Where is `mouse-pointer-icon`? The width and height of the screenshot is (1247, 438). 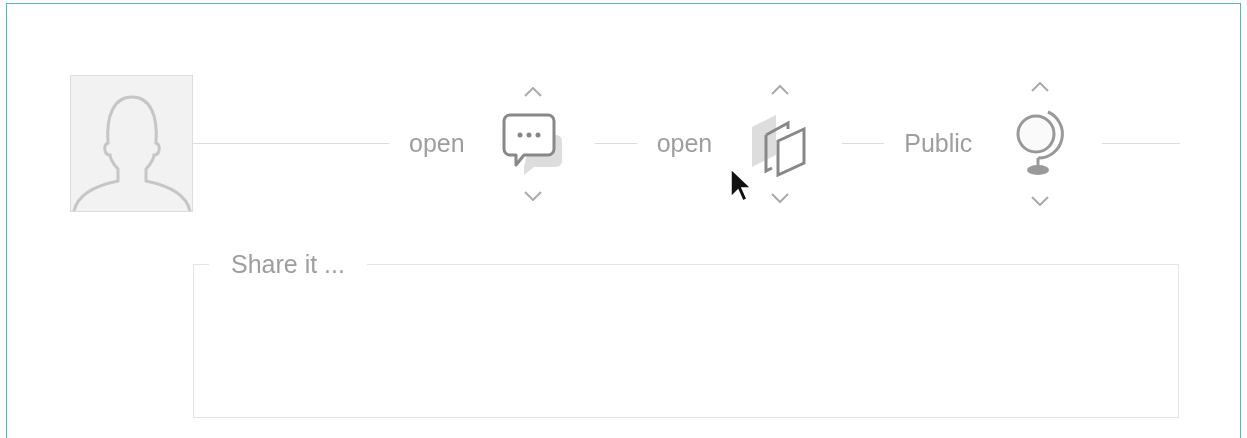
mouse-pointer-icon is located at coordinates (740, 185).